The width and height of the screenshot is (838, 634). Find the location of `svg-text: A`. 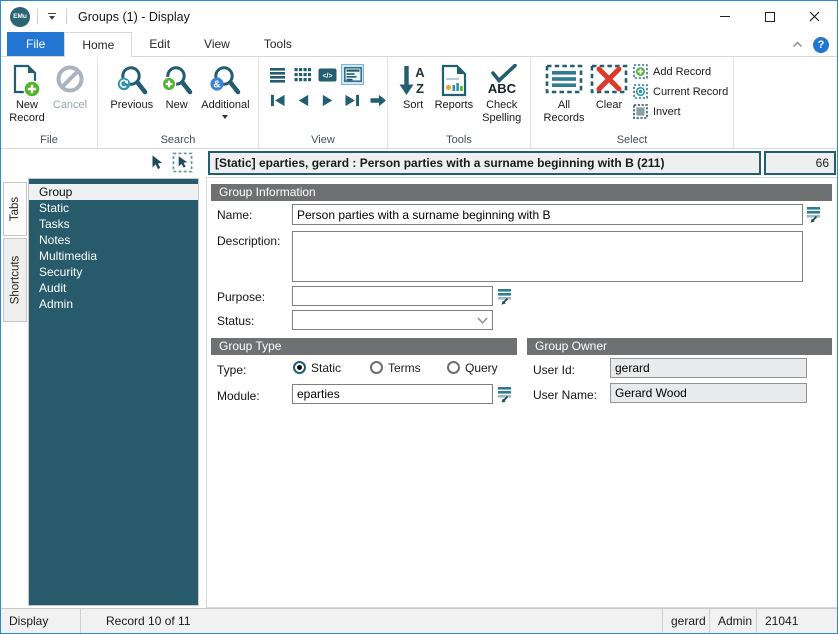

svg-text: A is located at coordinates (420, 72).